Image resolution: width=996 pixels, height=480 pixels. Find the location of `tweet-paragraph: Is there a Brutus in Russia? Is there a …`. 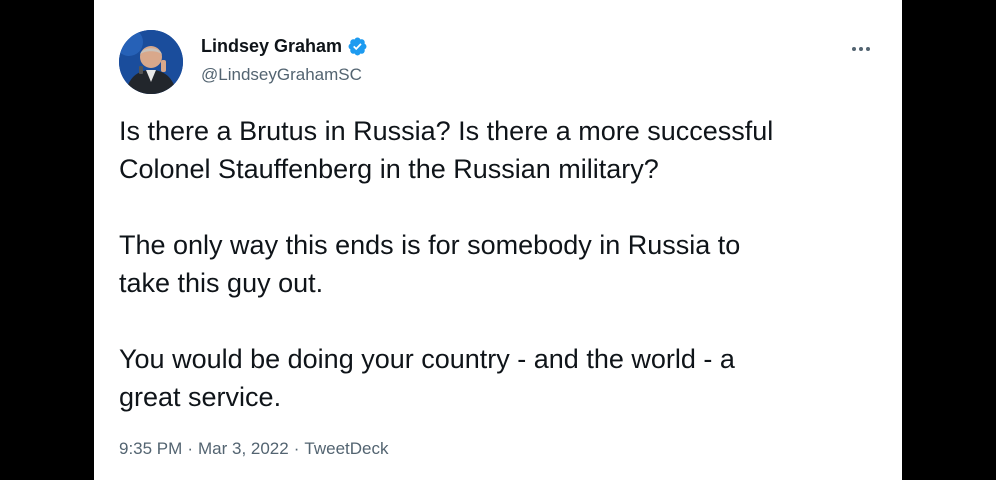

tweet-paragraph: Is there a Brutus in Russia? Is there a … is located at coordinates (446, 150).